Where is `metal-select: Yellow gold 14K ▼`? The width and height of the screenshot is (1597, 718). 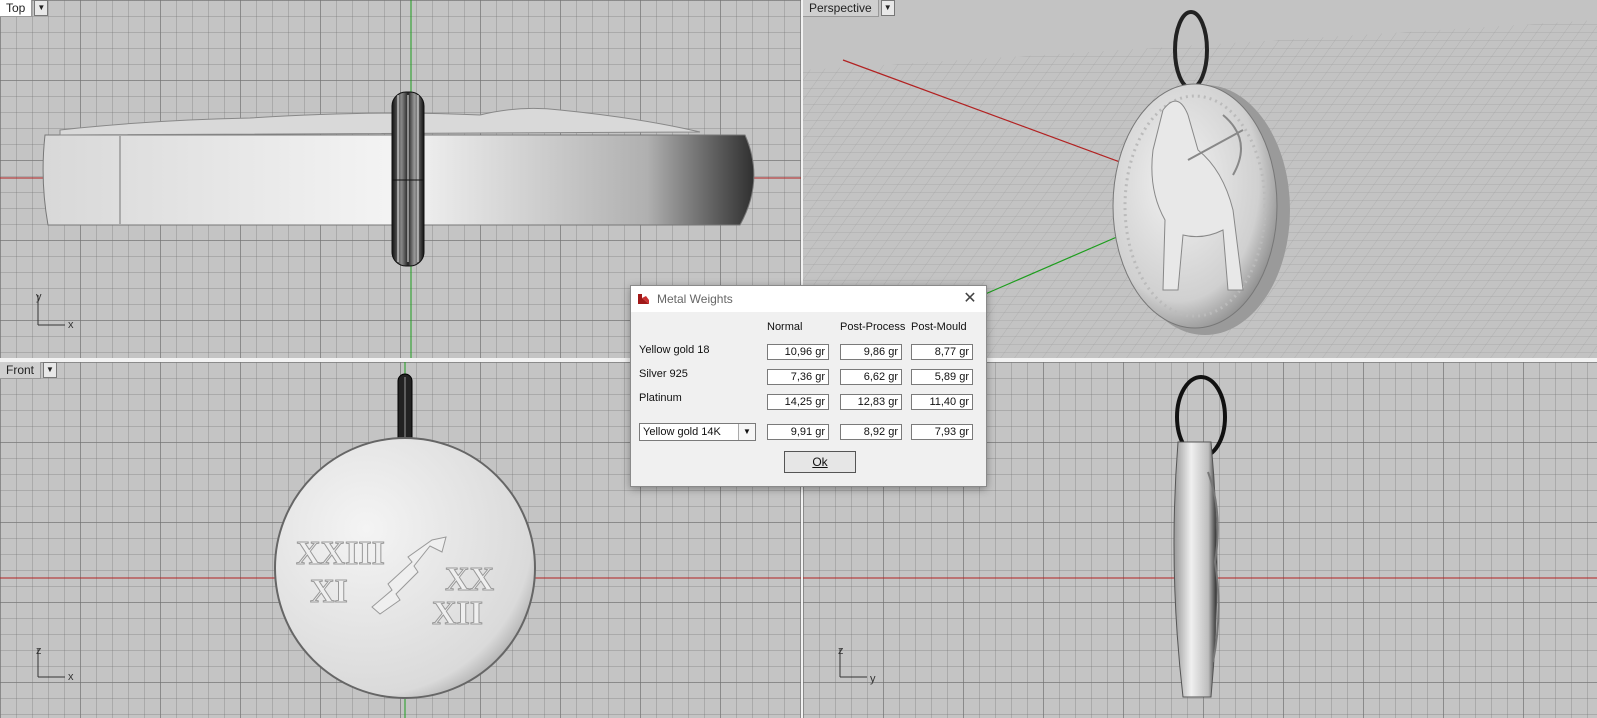
metal-select: Yellow gold 14K ▼ is located at coordinates (697, 432).